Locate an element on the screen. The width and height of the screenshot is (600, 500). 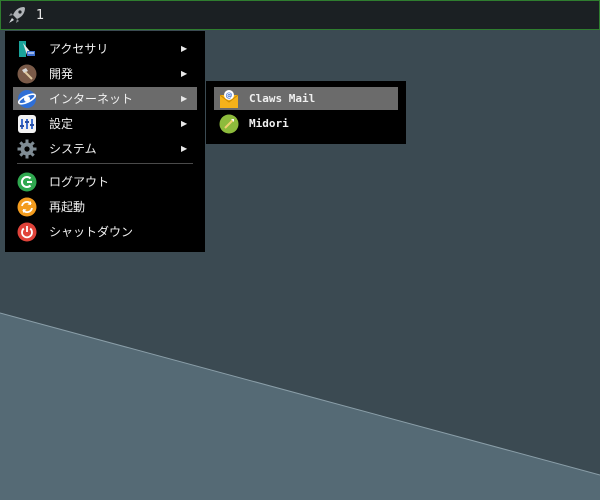
menu-item-logout: ログアウト is located at coordinates (105, 181).